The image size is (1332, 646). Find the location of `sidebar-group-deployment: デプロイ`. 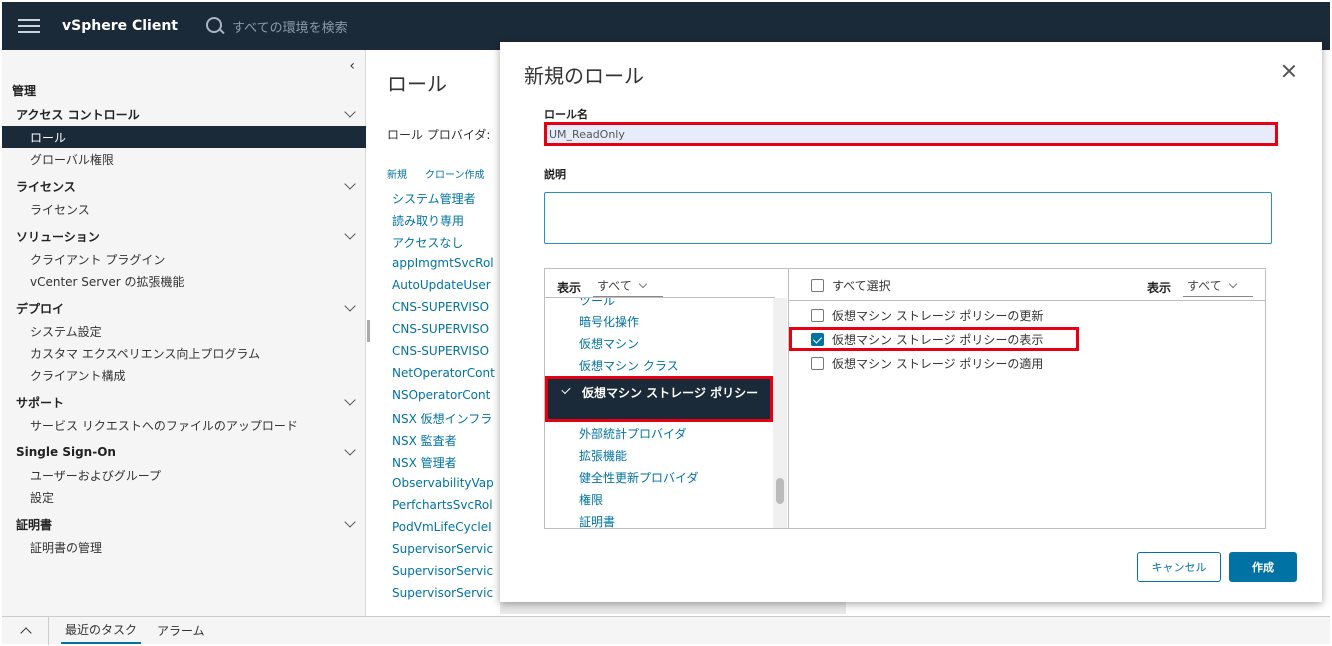

sidebar-group-deployment: デプロイ is located at coordinates (184, 308).